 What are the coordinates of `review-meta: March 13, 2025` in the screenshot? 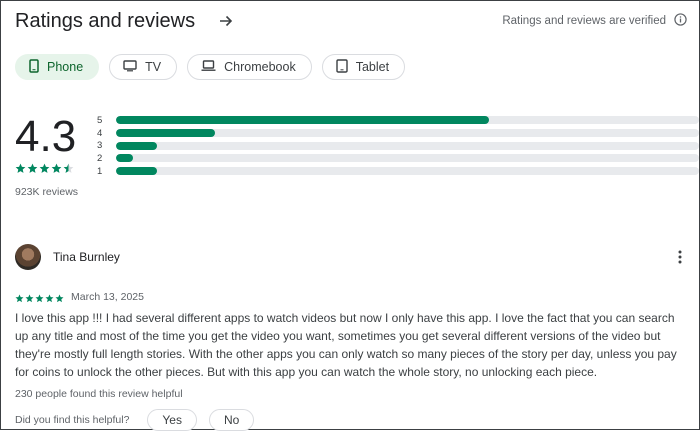 It's located at (79, 297).